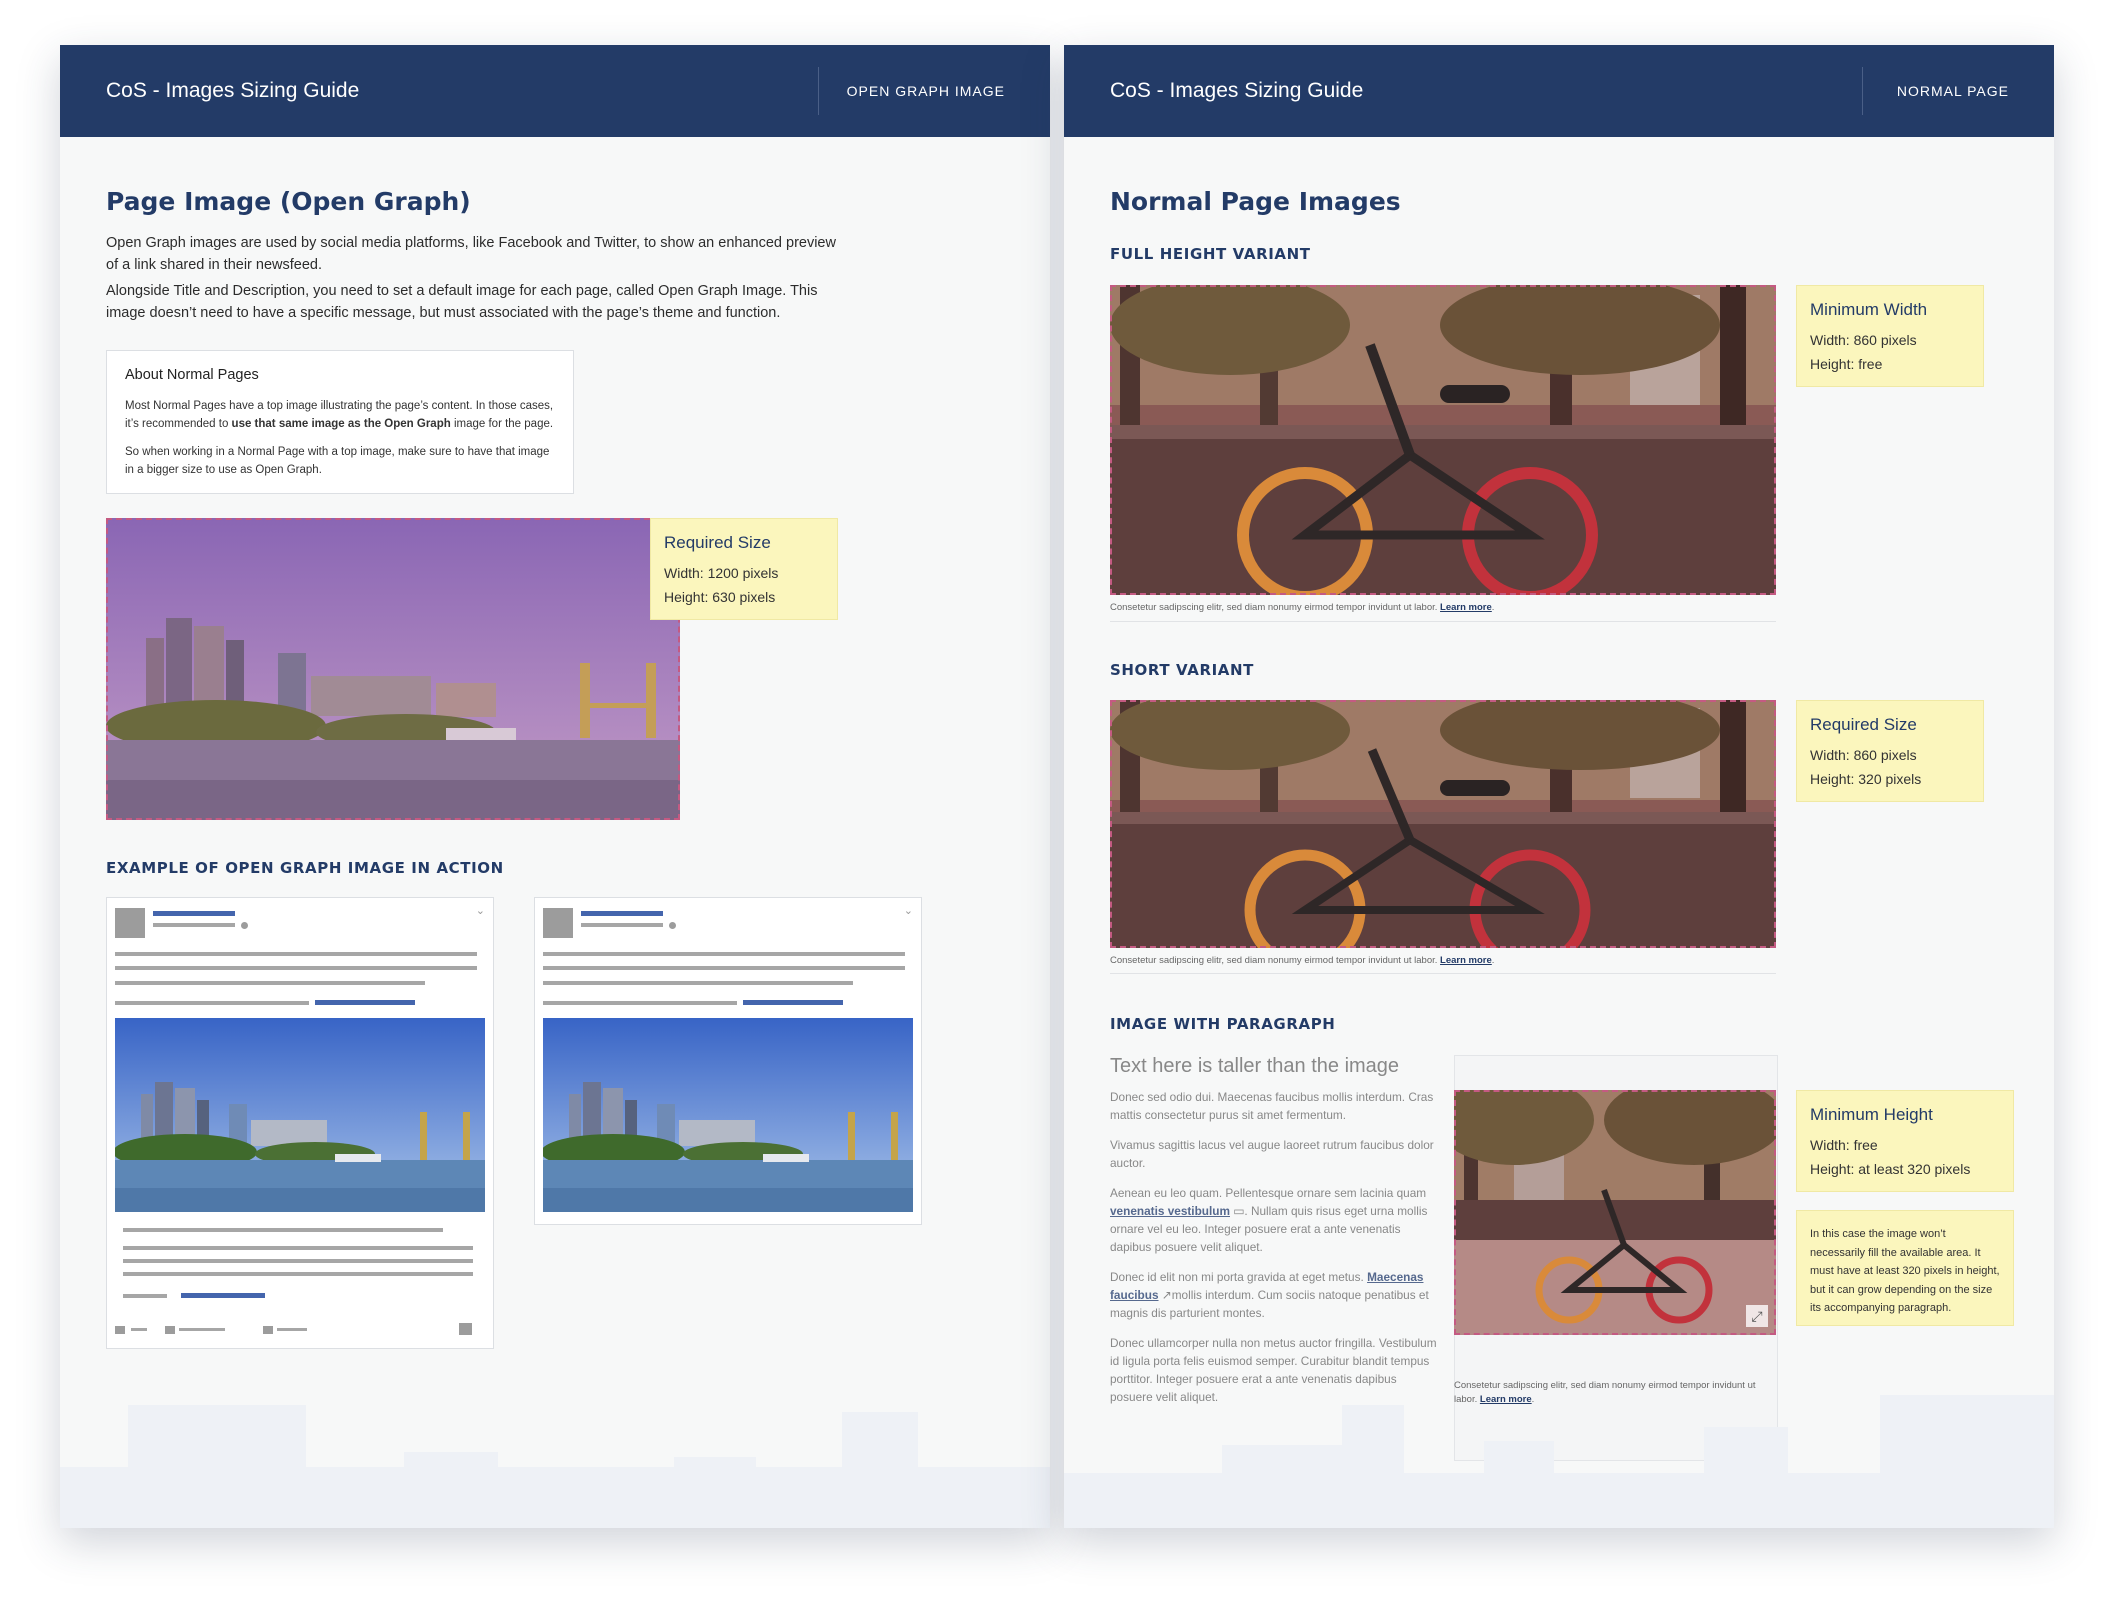 This screenshot has height=1601, width=2110. What do you see at coordinates (192, 375) in the screenshot?
I see `about-title: About Normal Pages` at bounding box center [192, 375].